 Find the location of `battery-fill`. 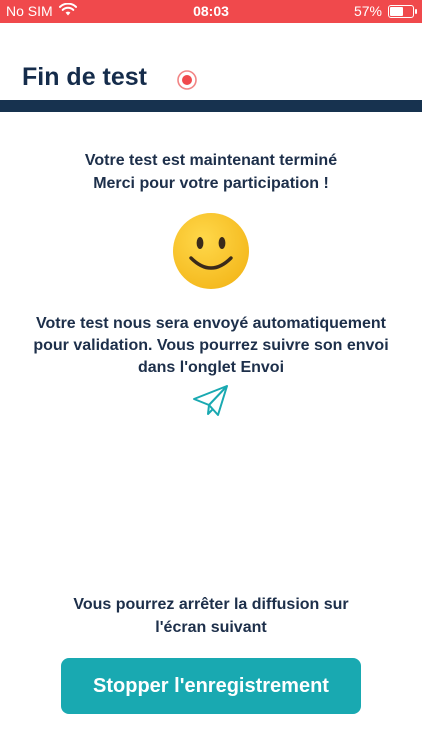

battery-fill is located at coordinates (396, 11).